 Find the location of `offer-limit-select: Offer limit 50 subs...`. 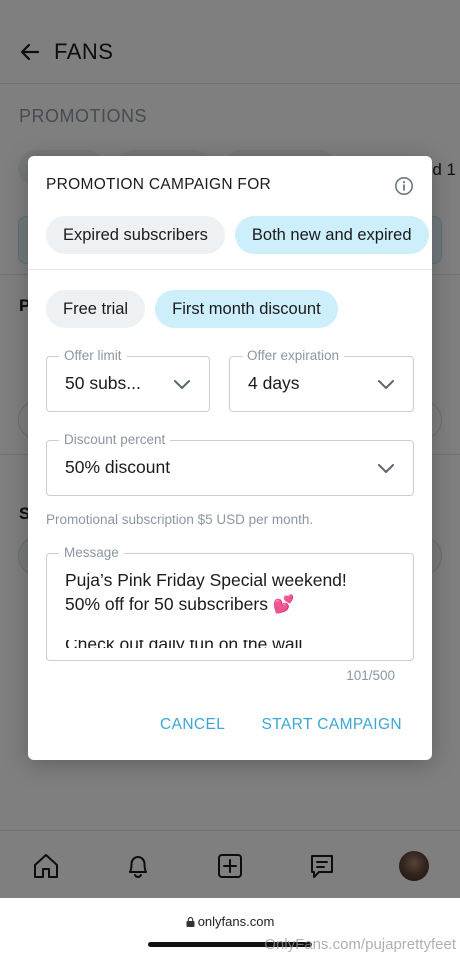

offer-limit-select: Offer limit 50 subs... is located at coordinates (128, 380).